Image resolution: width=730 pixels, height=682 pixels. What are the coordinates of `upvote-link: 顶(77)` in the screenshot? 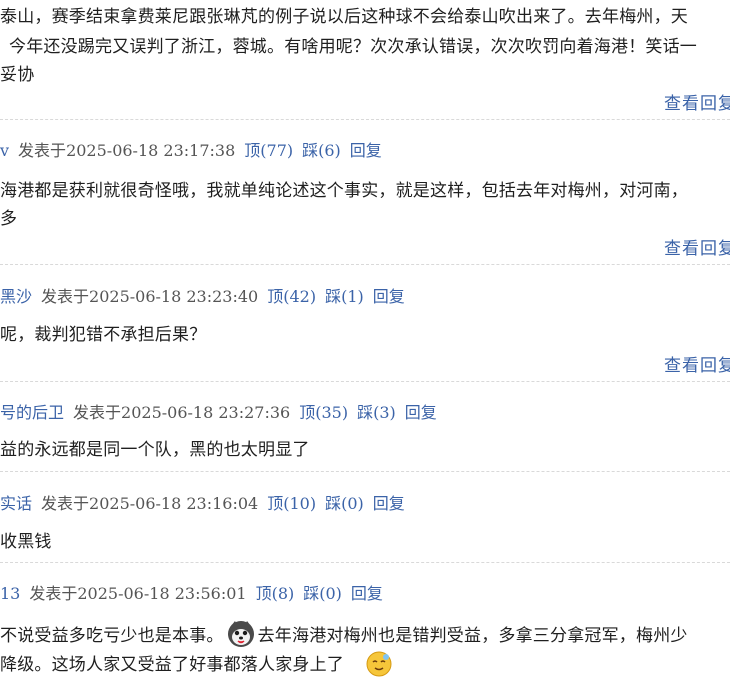 It's located at (268, 150).